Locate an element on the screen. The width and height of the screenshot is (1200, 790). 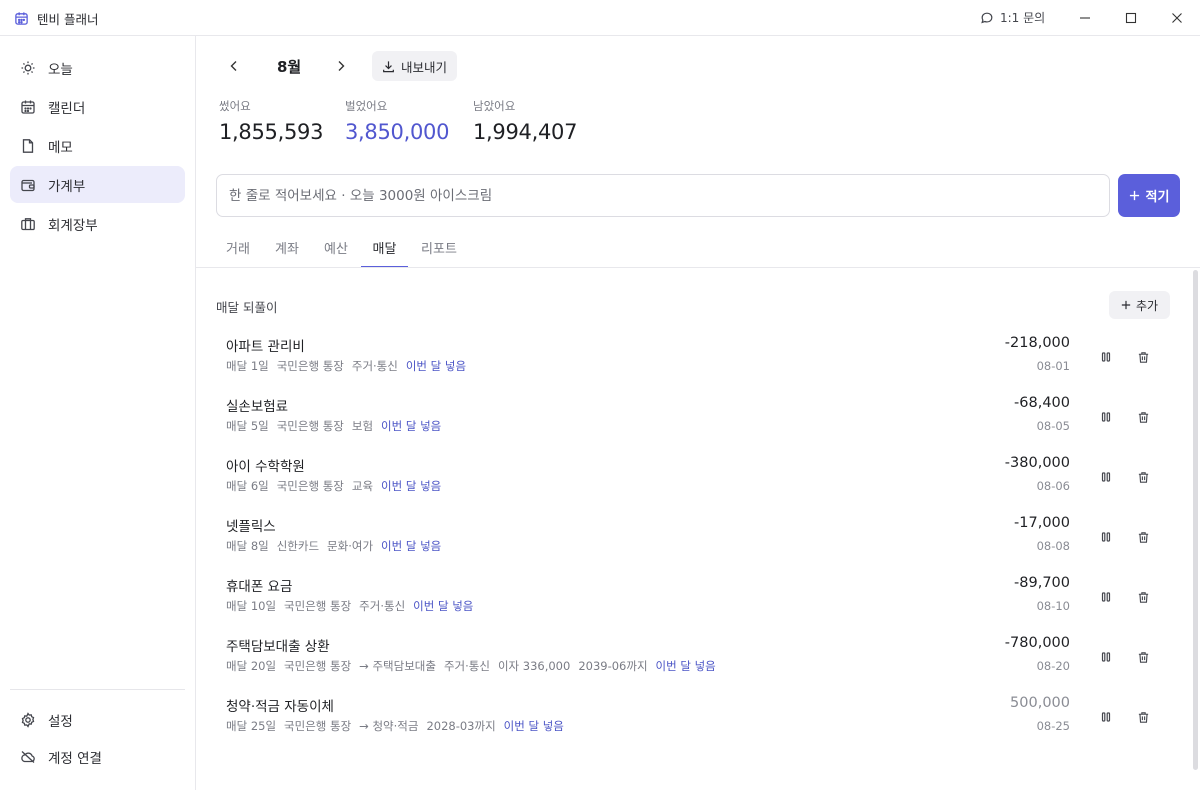
maximize-button is located at coordinates (1131, 18).